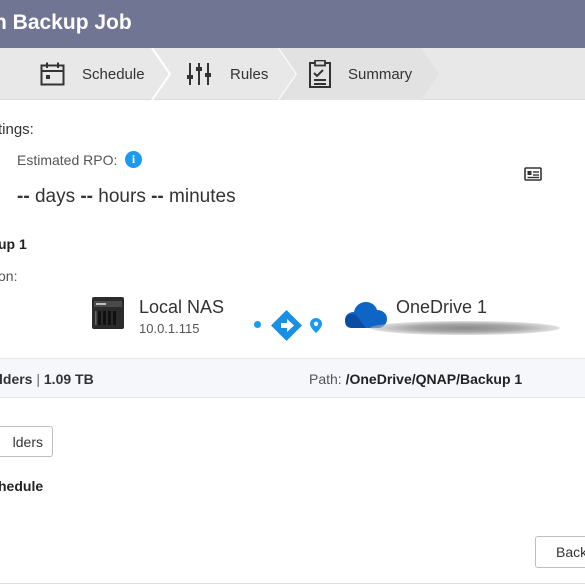 Image resolution: width=585 pixels, height=585 pixels. I want to click on sync-direction-icon, so click(286, 328).